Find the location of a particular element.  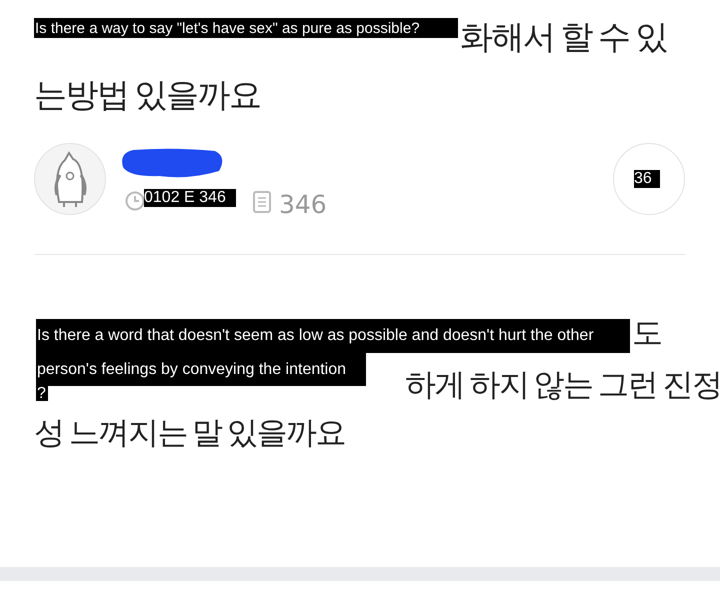

translation-overlay: ? is located at coordinates (42, 393).